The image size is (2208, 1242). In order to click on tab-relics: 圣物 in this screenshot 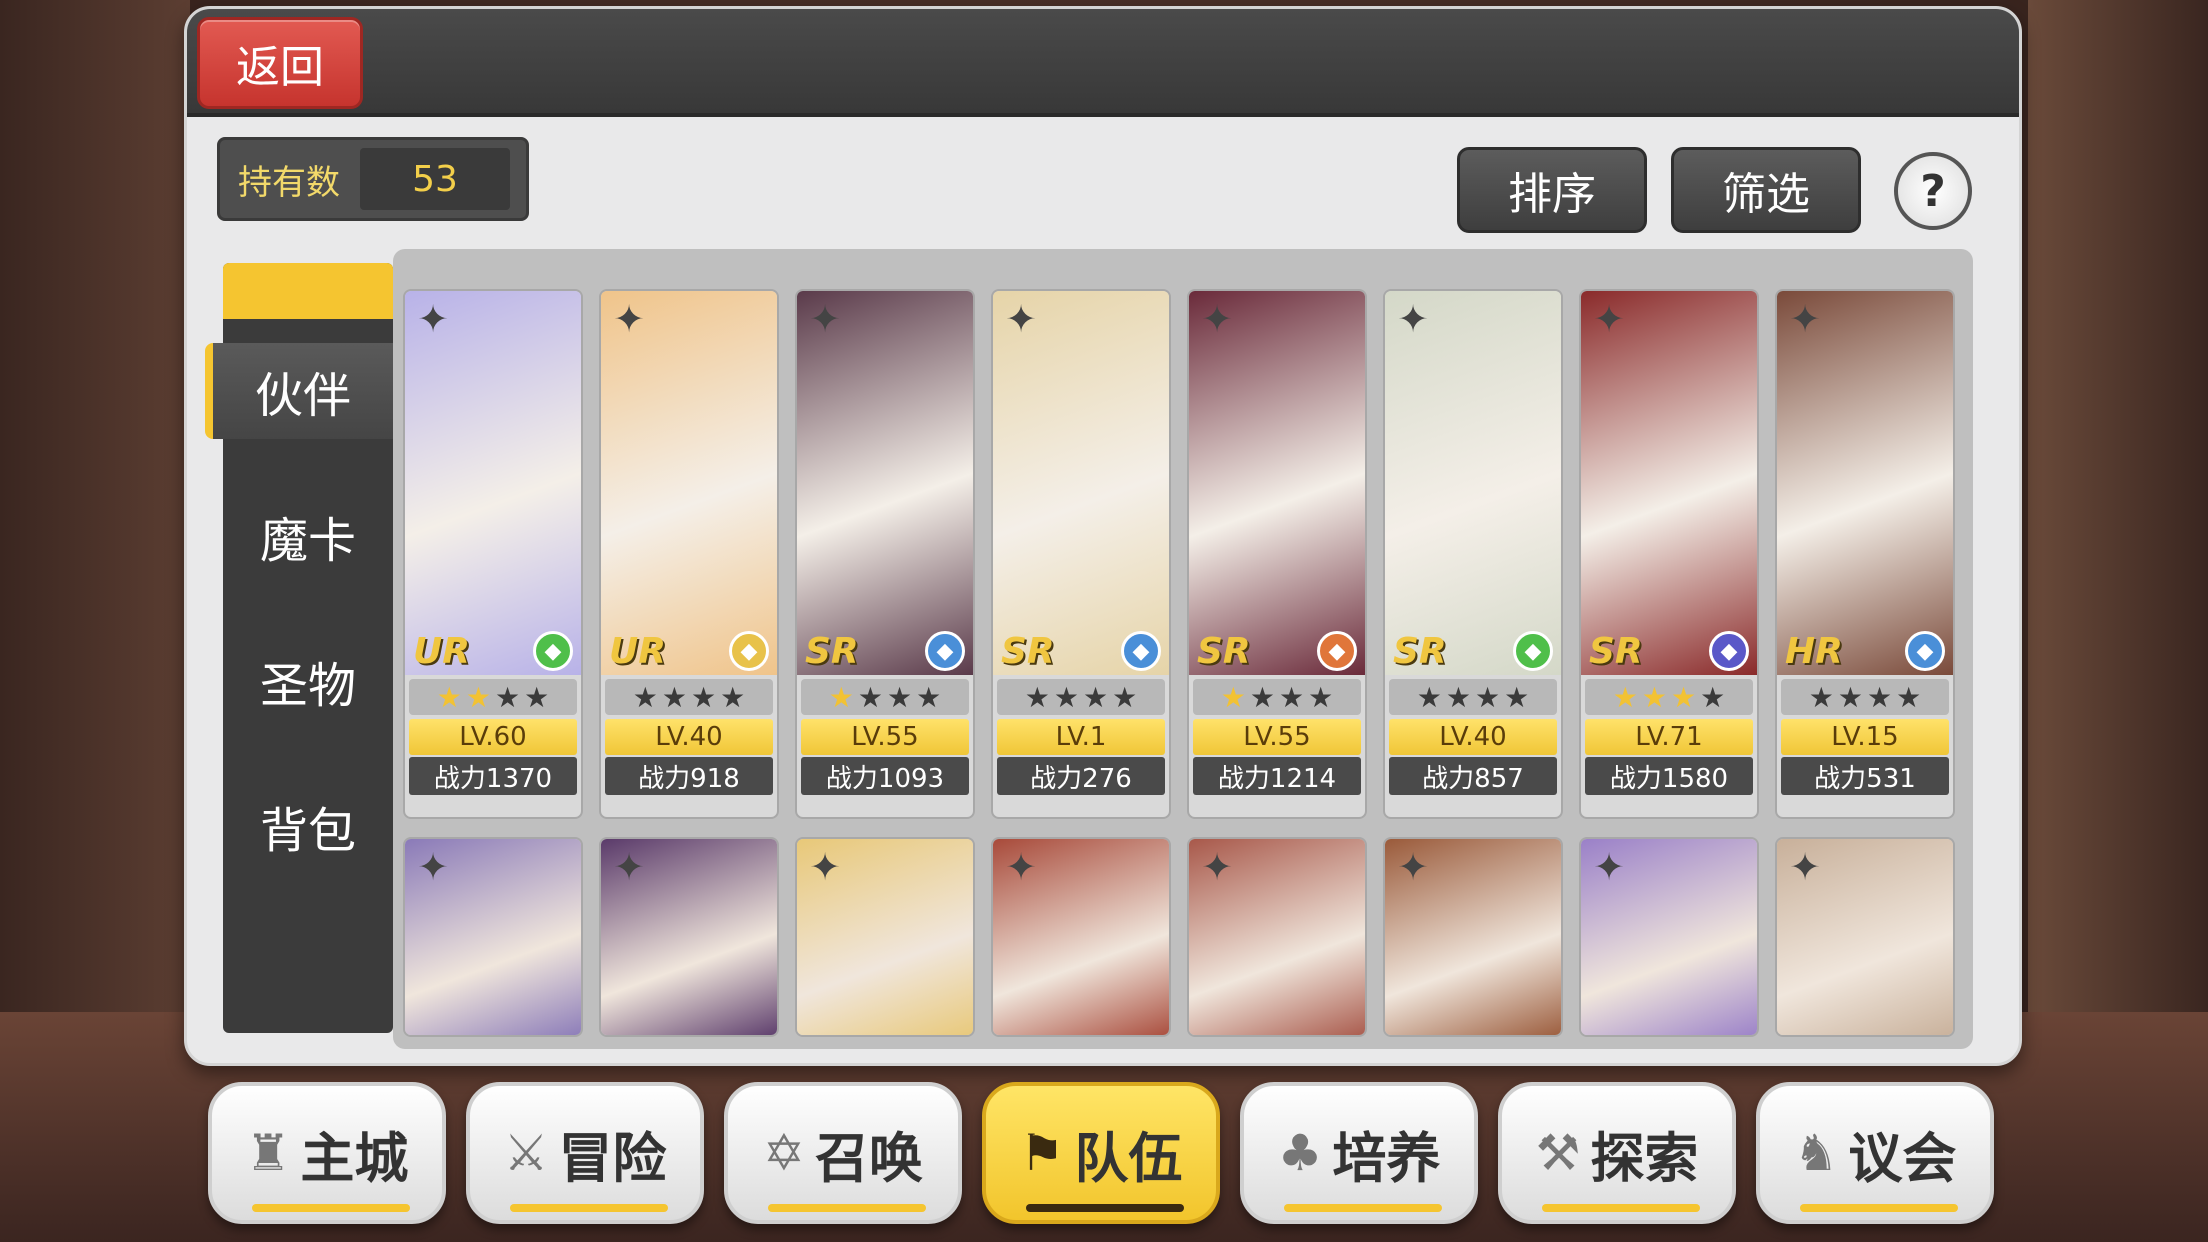, I will do `click(308, 681)`.